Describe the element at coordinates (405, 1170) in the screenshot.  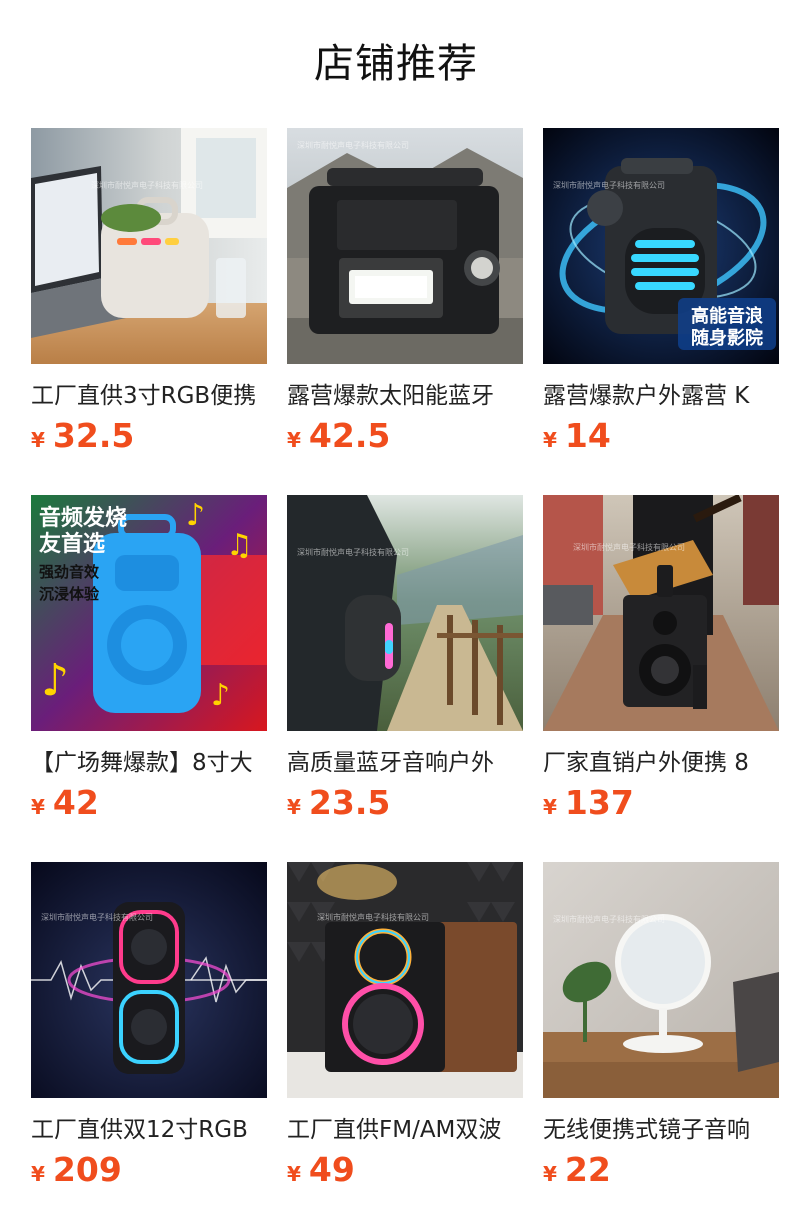
I see `price-row: ¥49` at that location.